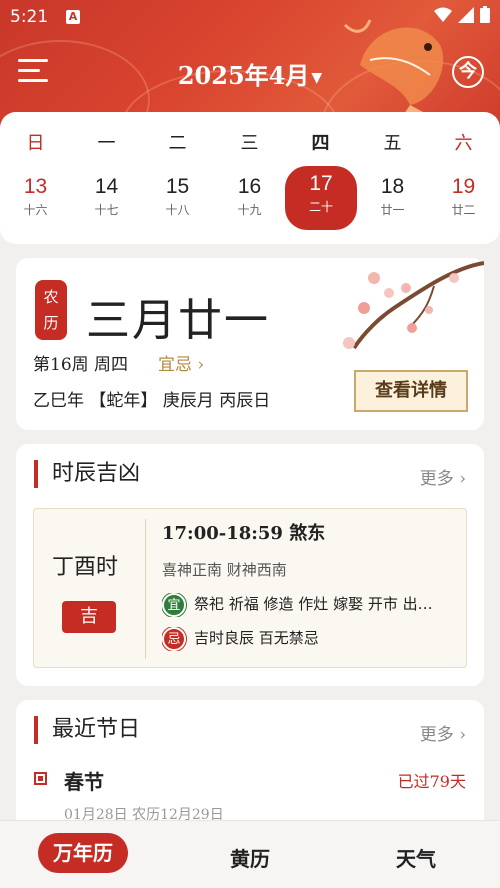 Image resolution: width=500 pixels, height=888 pixels. I want to click on day-number: 19, so click(463, 186).